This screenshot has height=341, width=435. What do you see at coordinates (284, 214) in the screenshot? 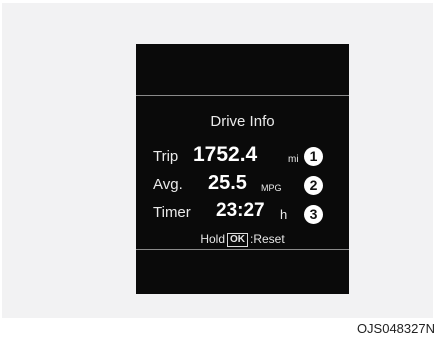
I see `timer-unit: h` at bounding box center [284, 214].